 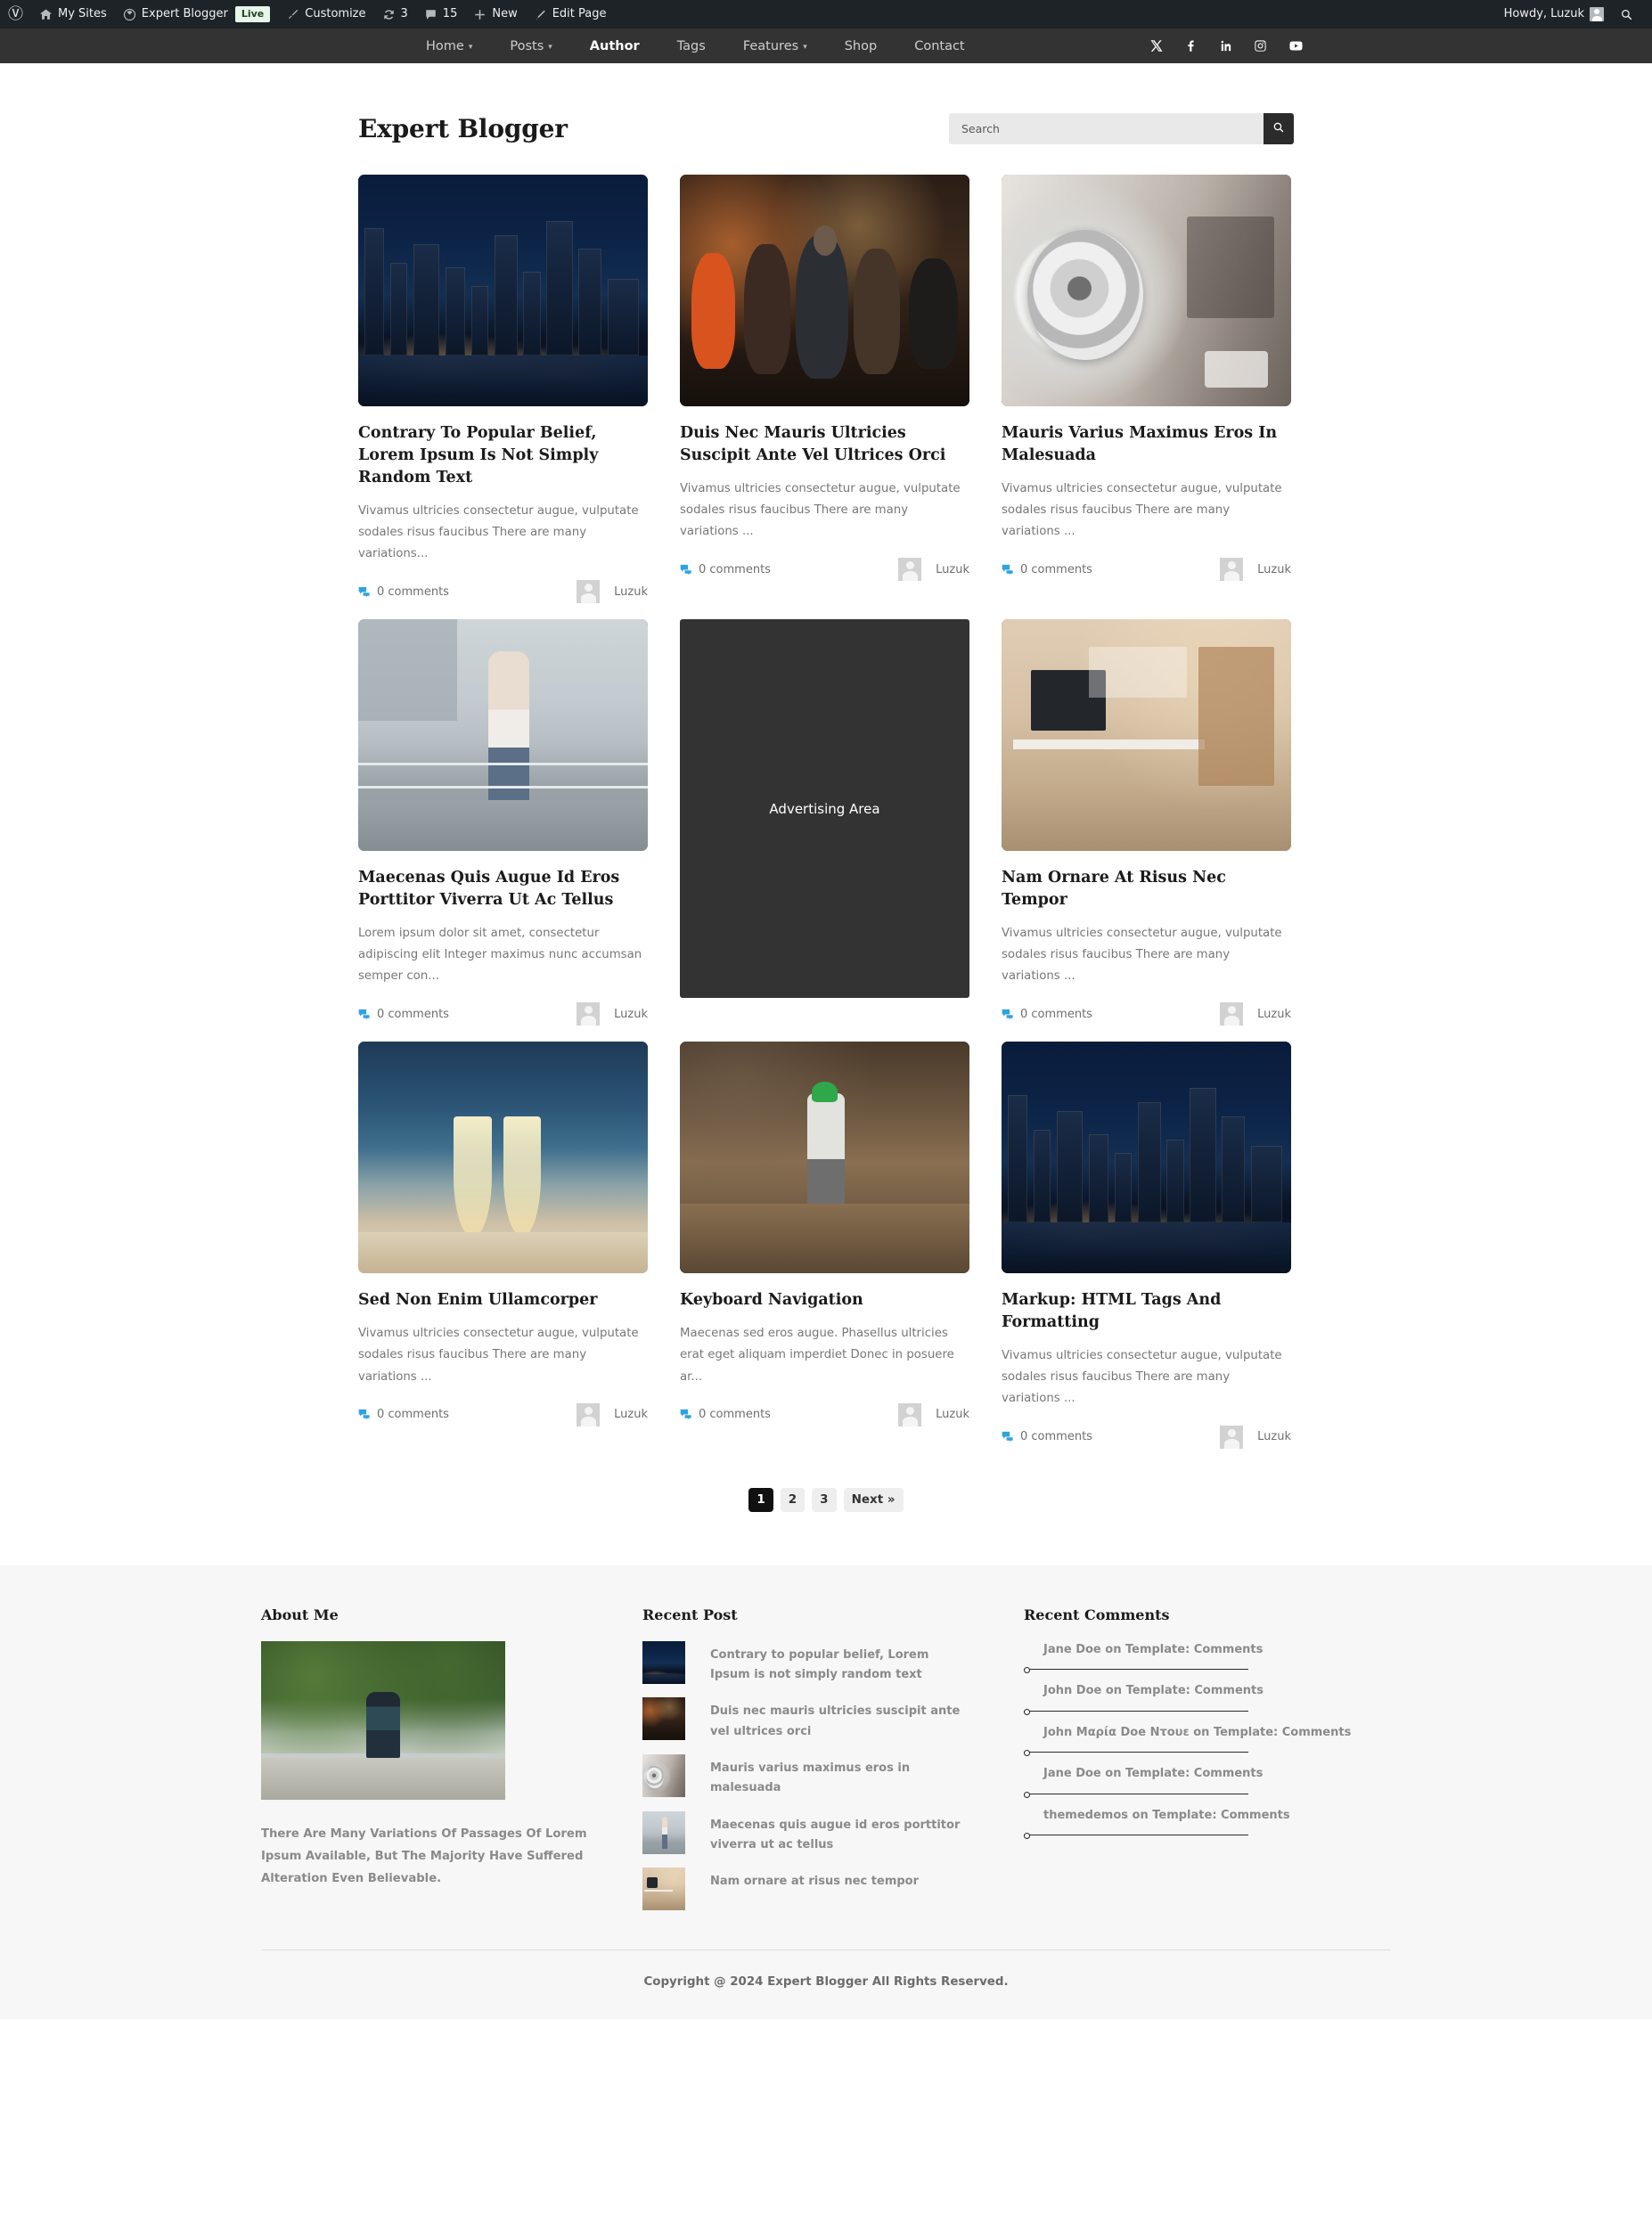 I want to click on facebook-icon, so click(x=1191, y=46).